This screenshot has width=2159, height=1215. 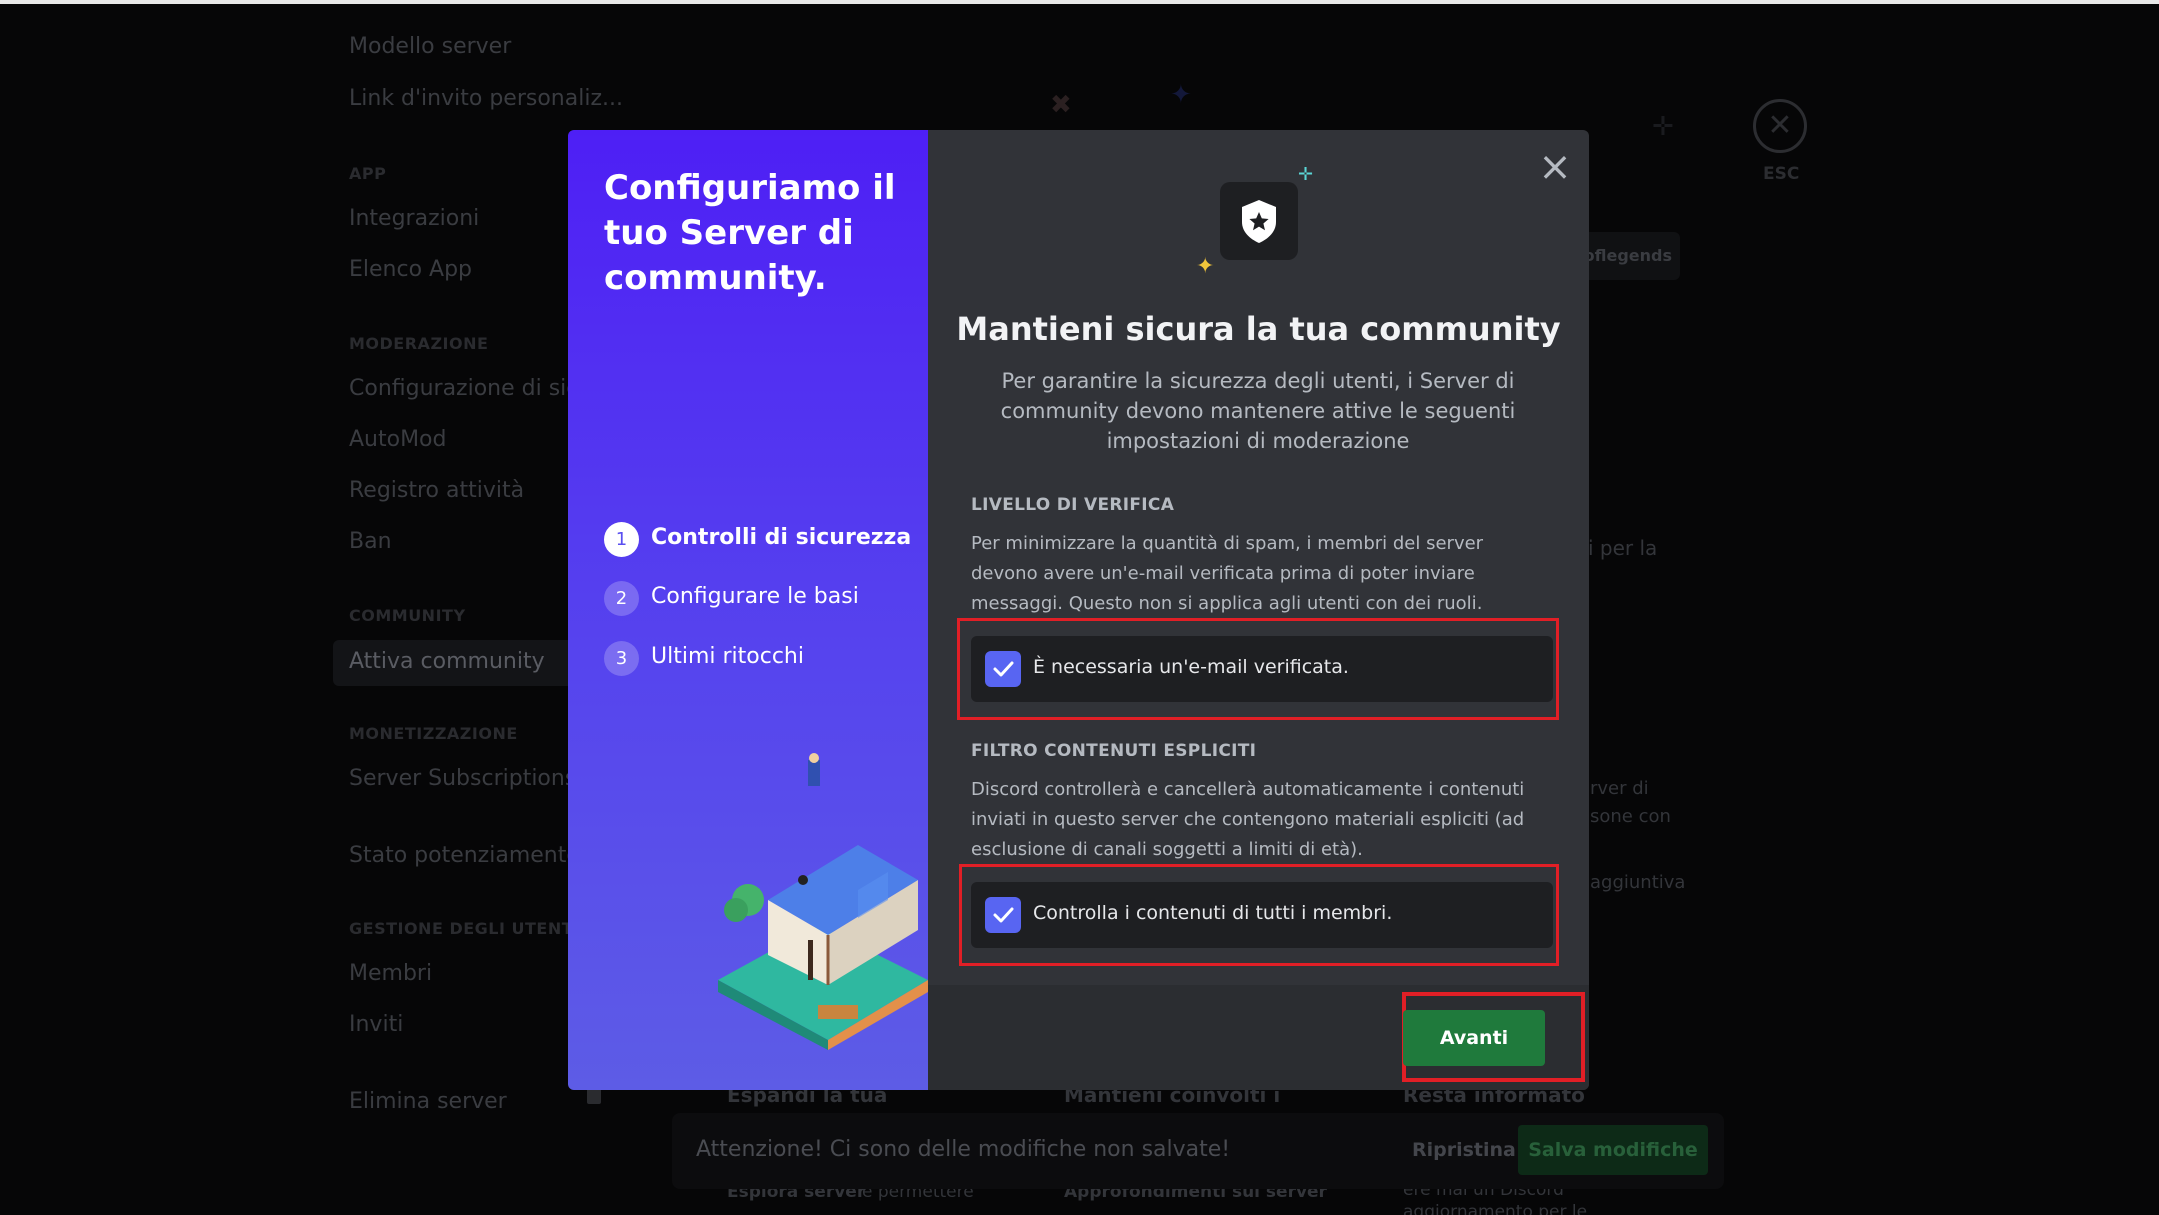 What do you see at coordinates (464, 928) in the screenshot?
I see `sidebar-category-user-management: GESTIONE DEGLI UTENTI` at bounding box center [464, 928].